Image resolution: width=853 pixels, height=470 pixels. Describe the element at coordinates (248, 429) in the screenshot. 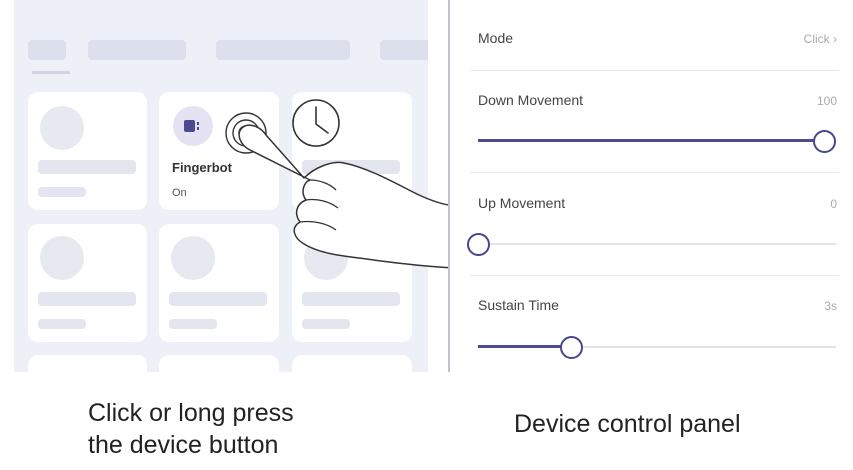

I see `caption-left: Click or long press the device button` at that location.